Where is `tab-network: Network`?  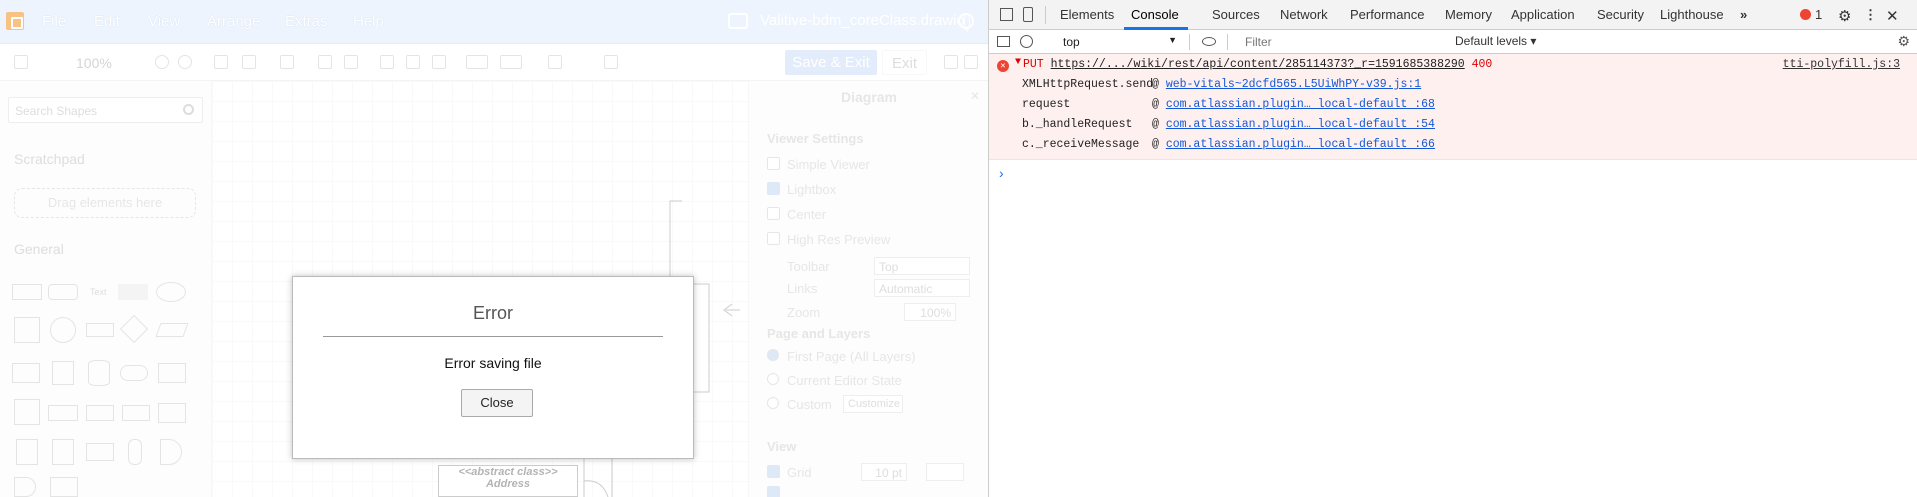 tab-network: Network is located at coordinates (1304, 14).